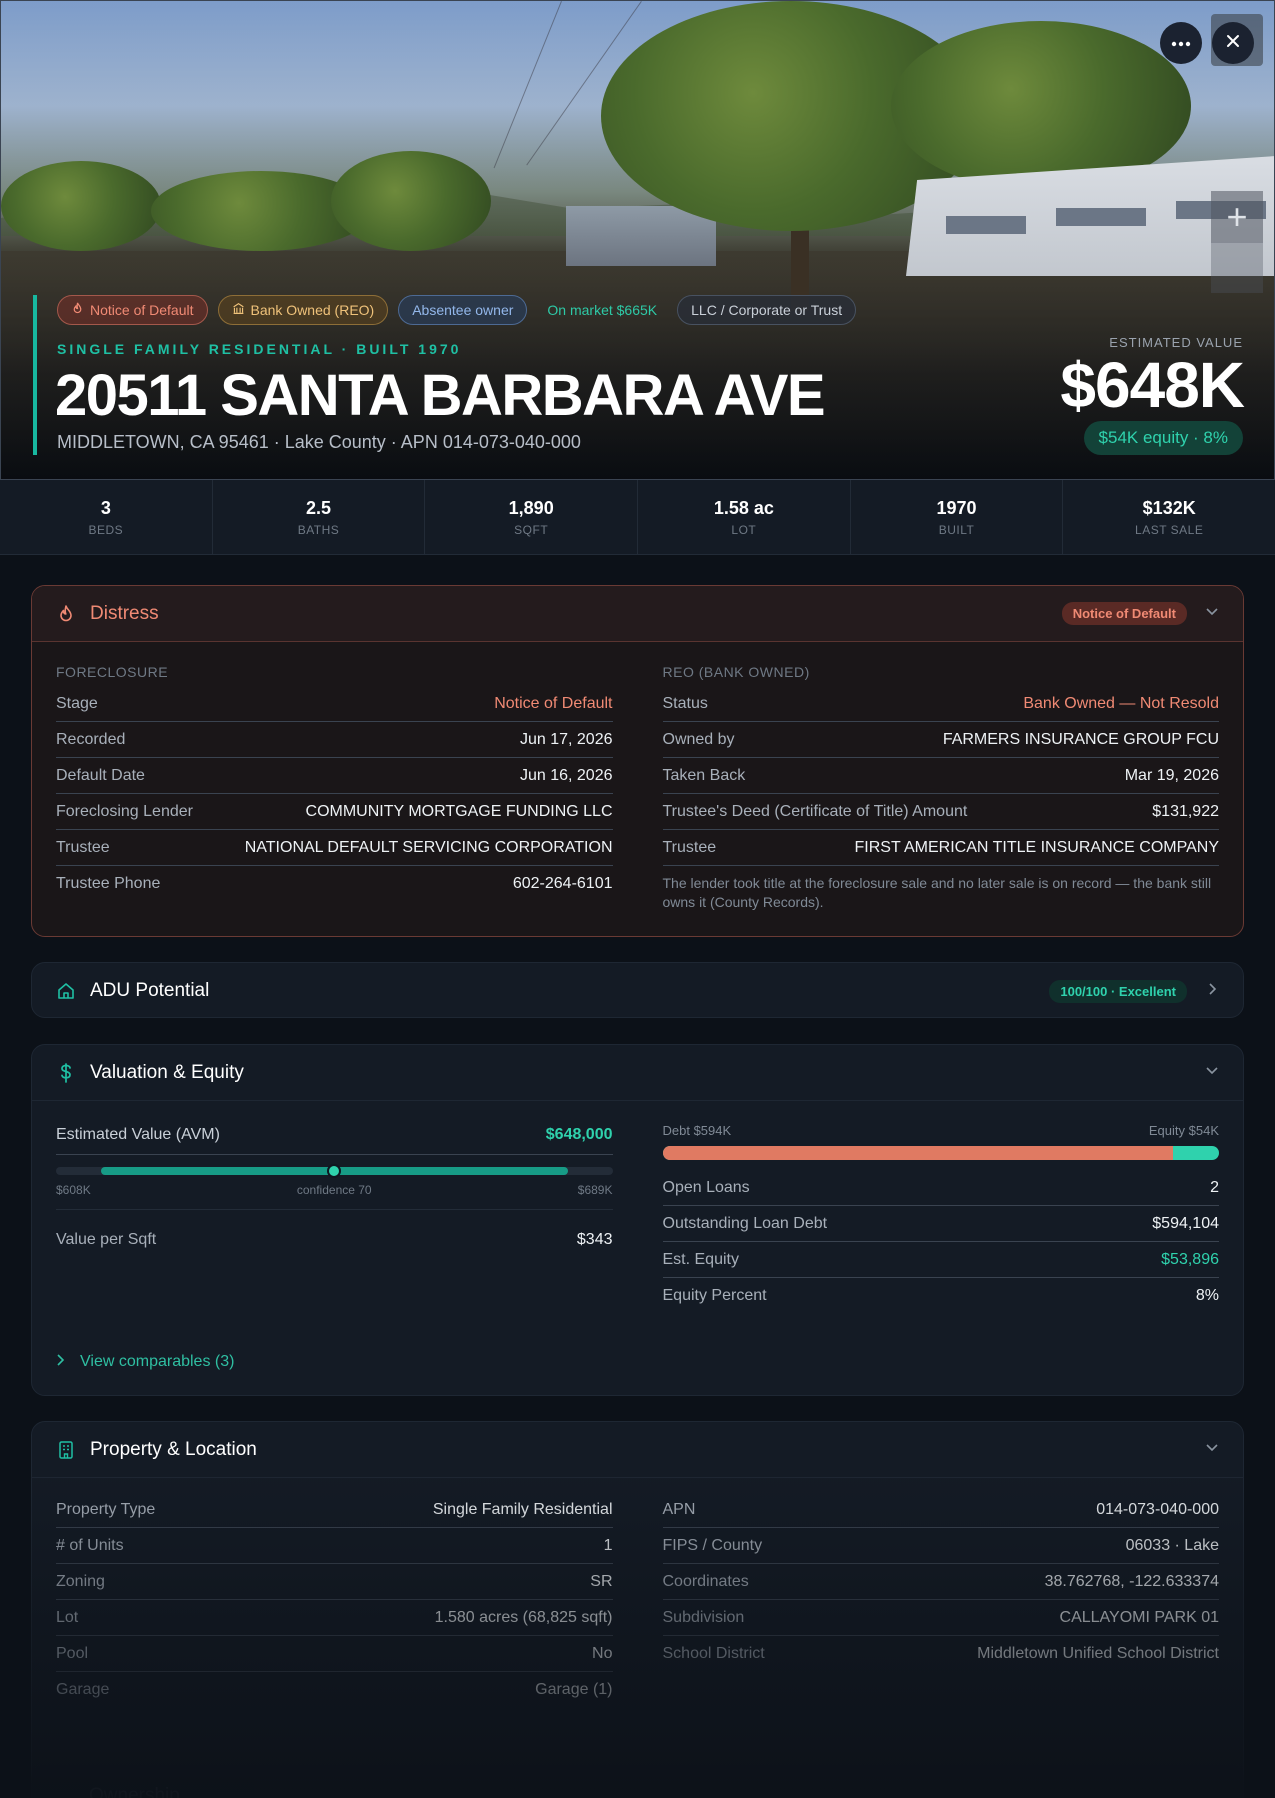 The height and width of the screenshot is (1798, 1275). What do you see at coordinates (1185, 1223) in the screenshot?
I see `row-value: $594,104` at bounding box center [1185, 1223].